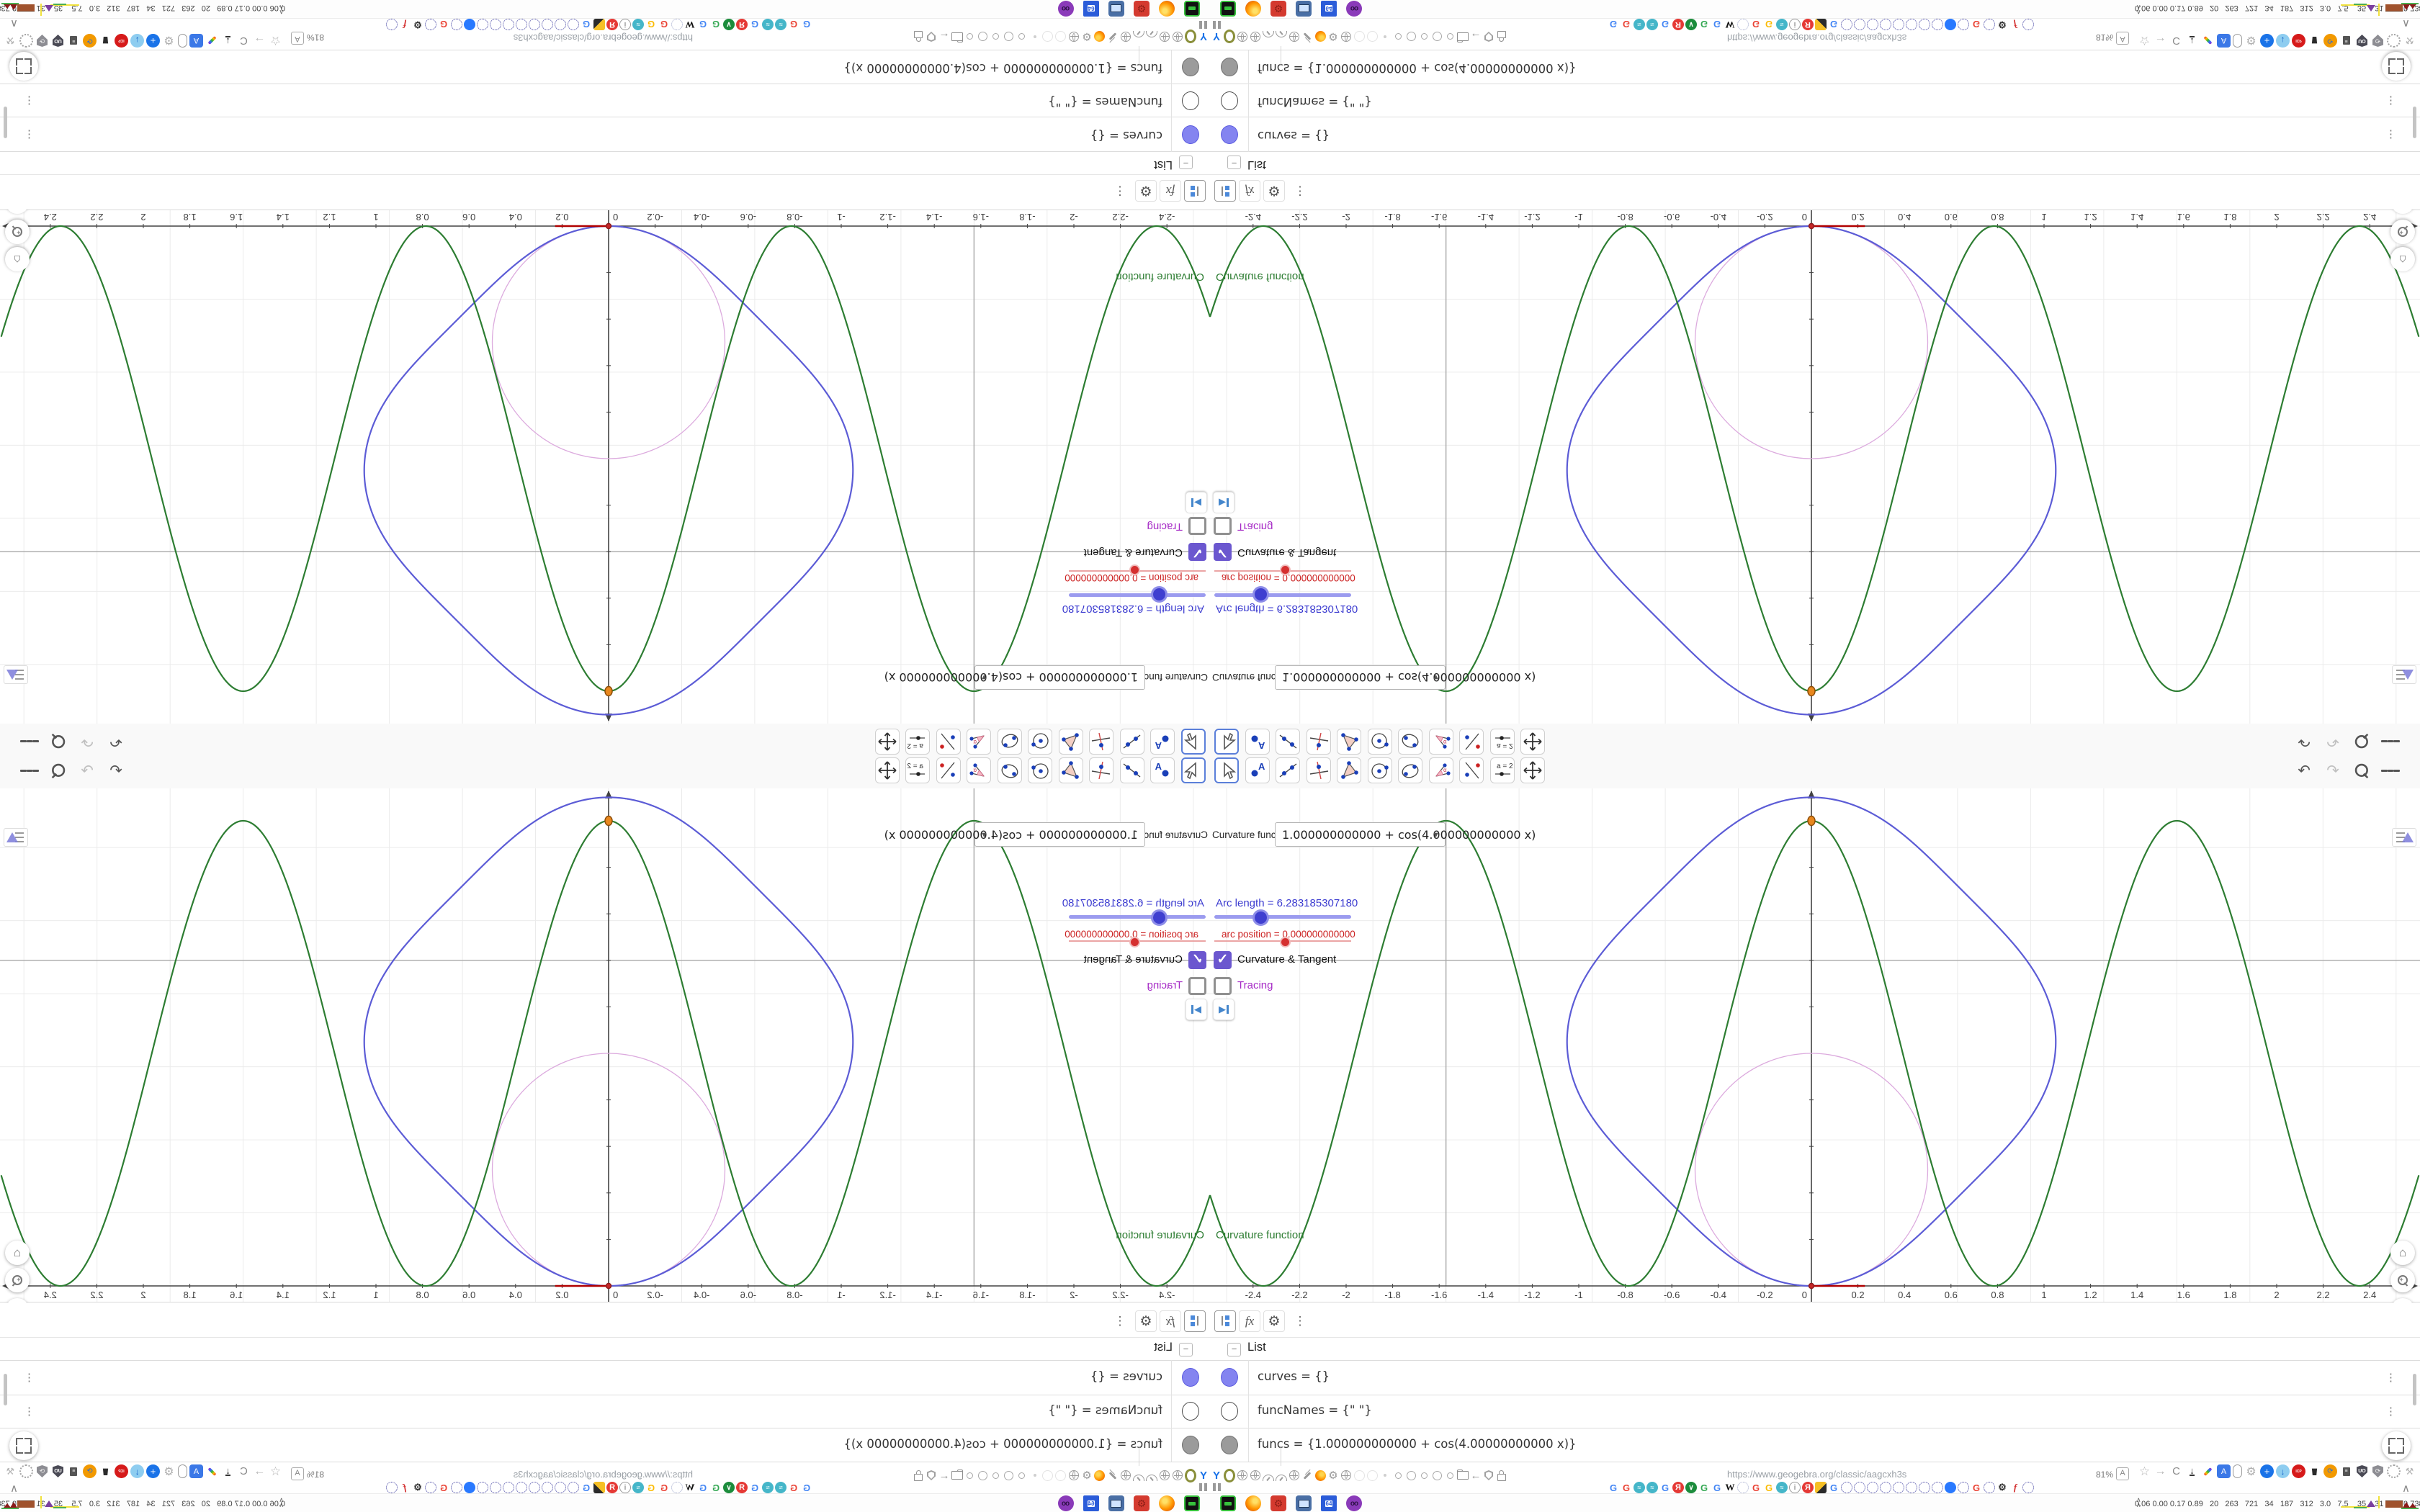 Image resolution: width=2420 pixels, height=1512 pixels. I want to click on ring-m-icon, so click(1437, 1475).